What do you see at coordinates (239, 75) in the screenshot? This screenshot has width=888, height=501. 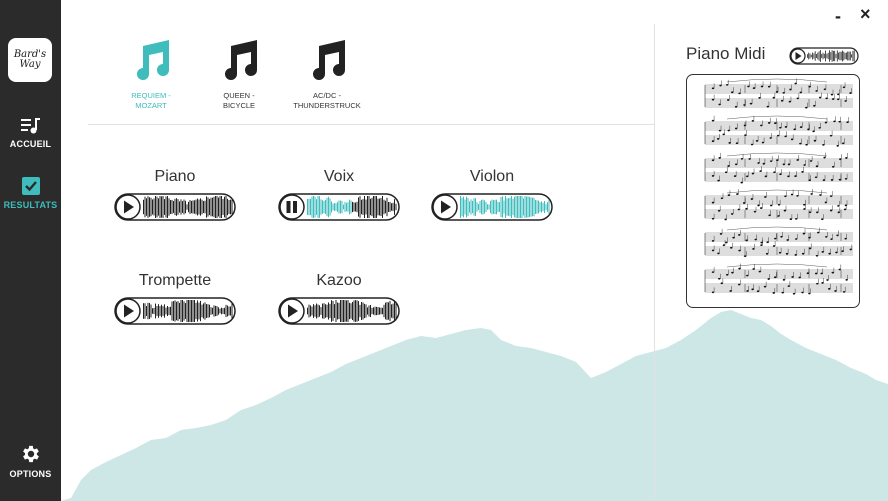 I see `song-bicycle: QUEEN - BICYCLE` at bounding box center [239, 75].